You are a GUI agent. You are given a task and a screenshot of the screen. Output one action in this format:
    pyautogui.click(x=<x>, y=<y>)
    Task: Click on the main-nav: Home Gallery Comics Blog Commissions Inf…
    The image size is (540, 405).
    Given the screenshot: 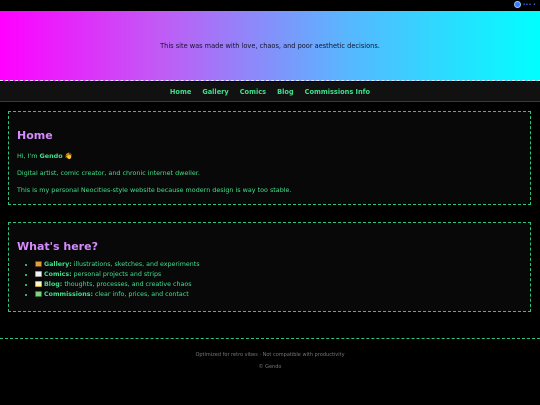 What is the action you would take?
    pyautogui.click(x=270, y=92)
    